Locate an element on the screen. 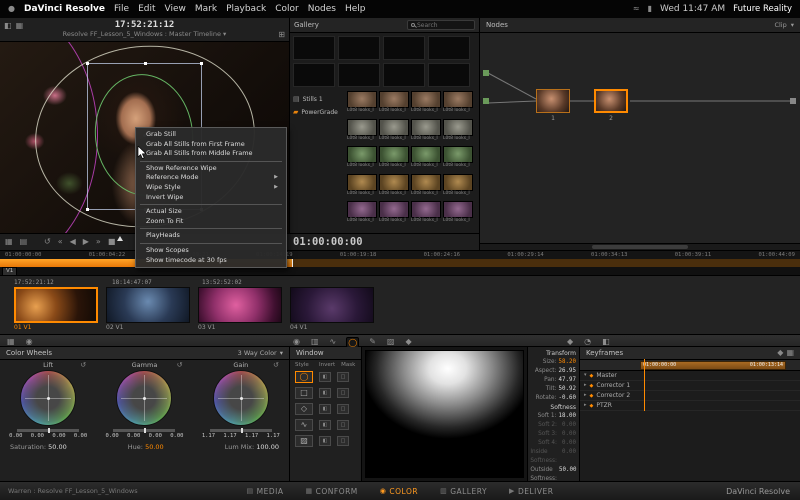 Image resolution: width=800 pixels, height=500 pixels. clip-thumbnail-3: 03 V1 is located at coordinates (240, 309).